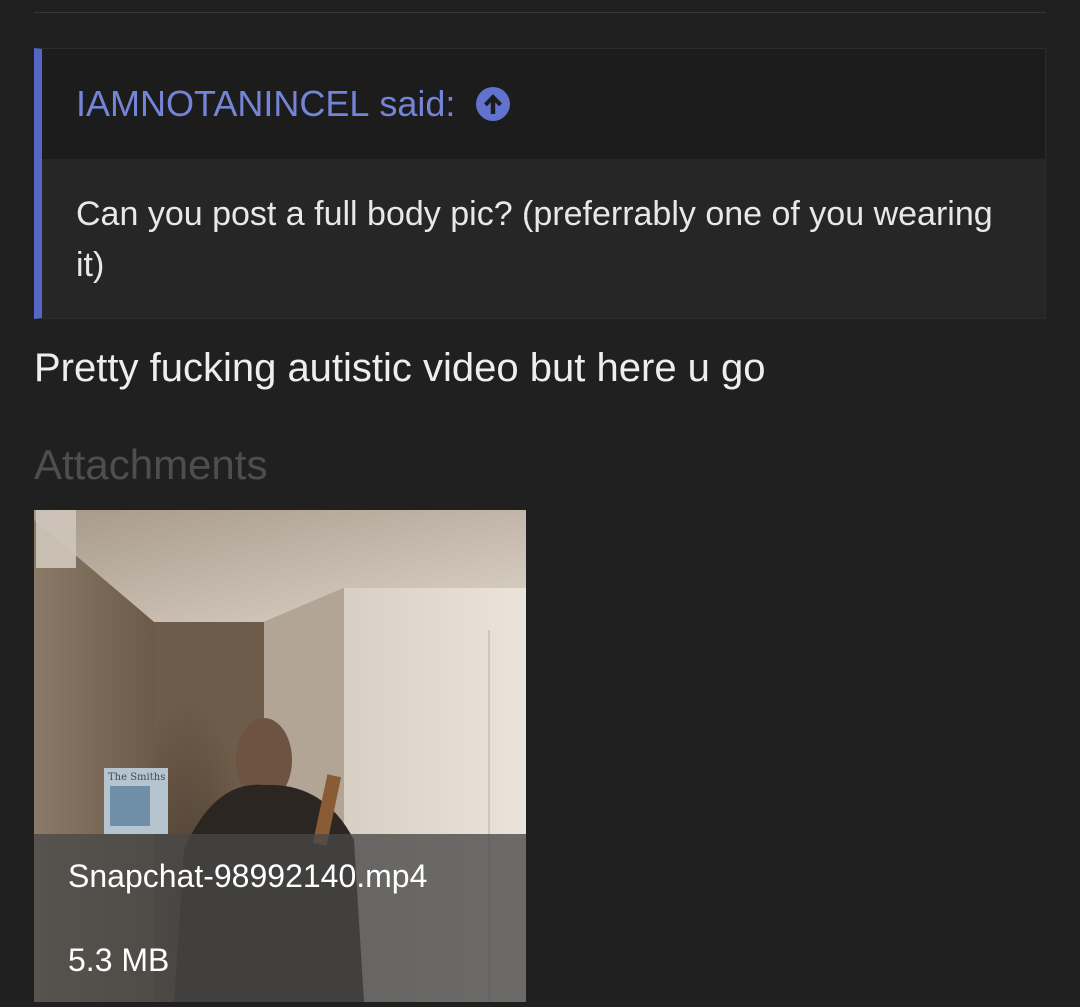 The width and height of the screenshot is (1080, 1007). Describe the element at coordinates (222, 104) in the screenshot. I see `quote-author-link: IAMNOTANINCEL` at that location.